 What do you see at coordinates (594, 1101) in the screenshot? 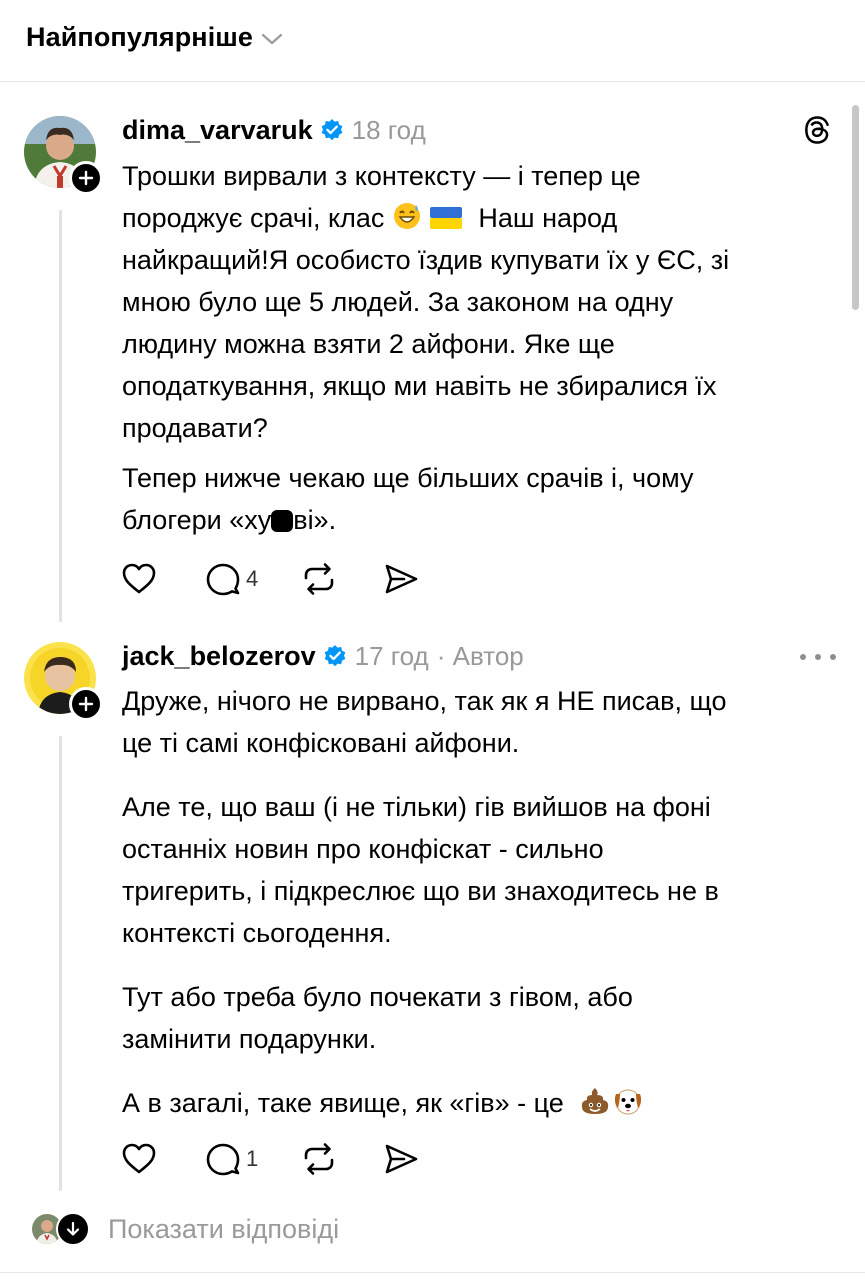
I see `poop-emoji-icon` at bounding box center [594, 1101].